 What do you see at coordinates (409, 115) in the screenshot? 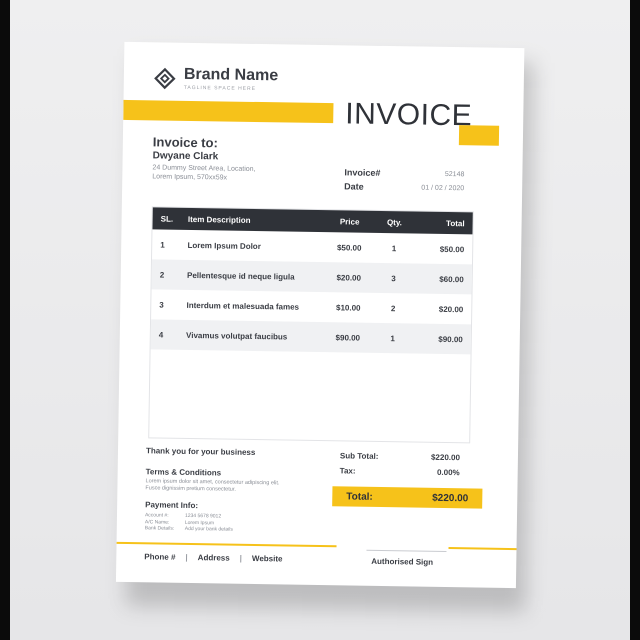
I see `invoice-title: INVOICE` at bounding box center [409, 115].